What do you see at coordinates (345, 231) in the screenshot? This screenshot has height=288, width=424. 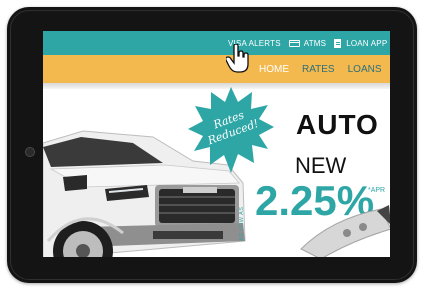 I see `car-key-image` at bounding box center [345, 231].